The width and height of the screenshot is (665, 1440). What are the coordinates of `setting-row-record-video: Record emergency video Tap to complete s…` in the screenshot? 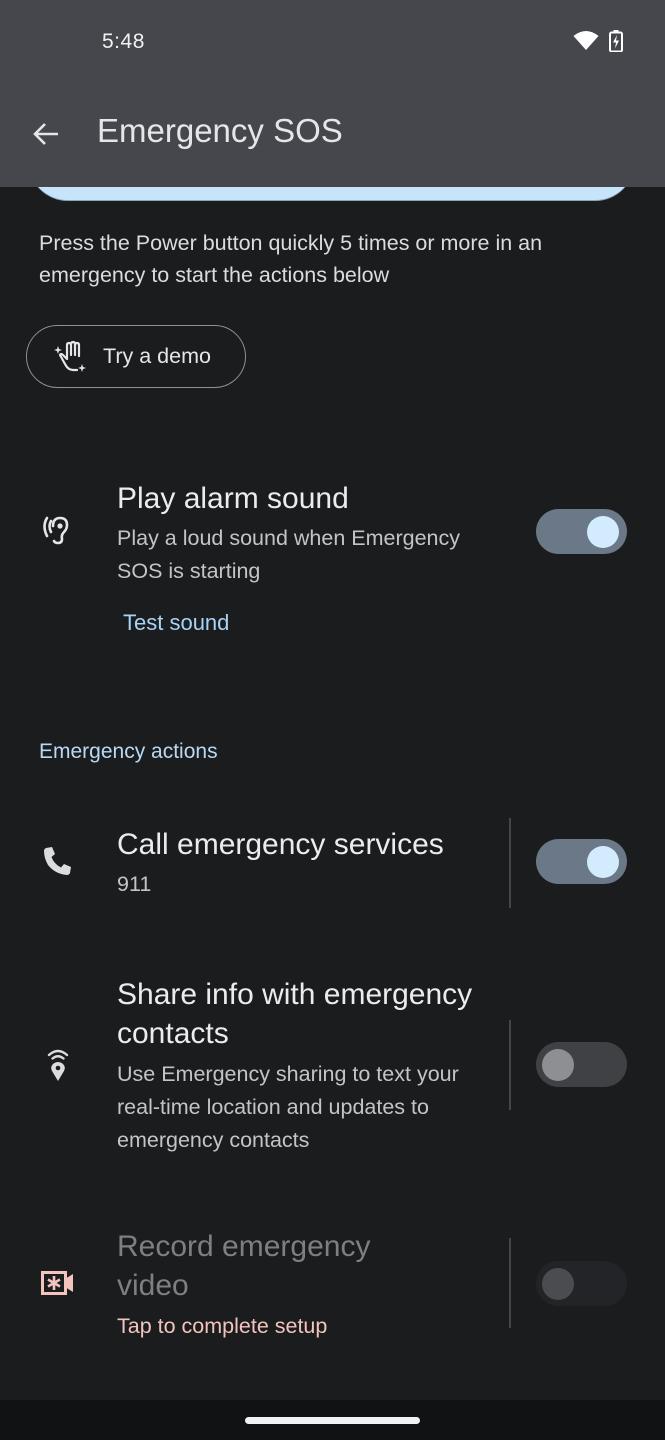 It's located at (332, 1285).